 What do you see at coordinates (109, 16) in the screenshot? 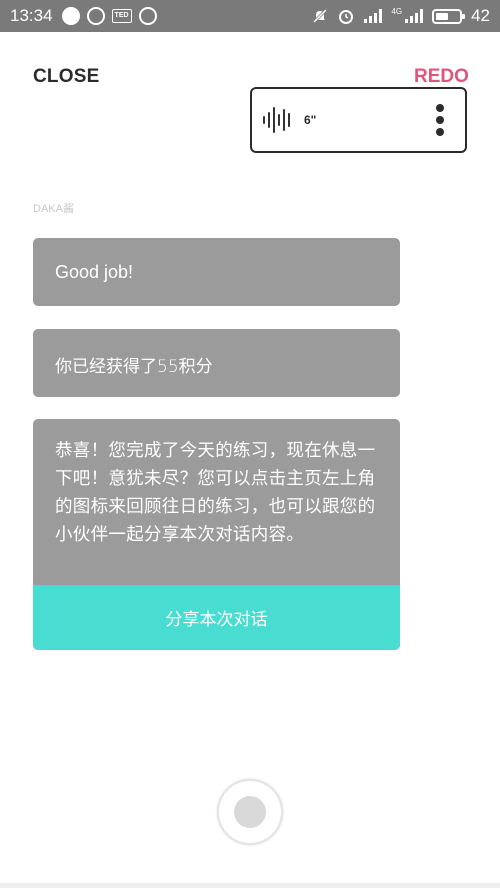
I see `notification-icons: TED` at bounding box center [109, 16].